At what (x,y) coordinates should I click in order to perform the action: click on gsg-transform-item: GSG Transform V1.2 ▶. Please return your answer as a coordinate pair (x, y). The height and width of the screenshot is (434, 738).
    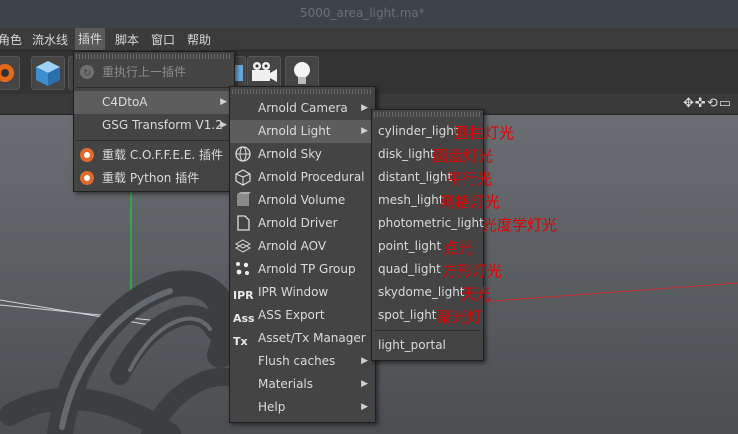
    Looking at the image, I should click on (154, 125).